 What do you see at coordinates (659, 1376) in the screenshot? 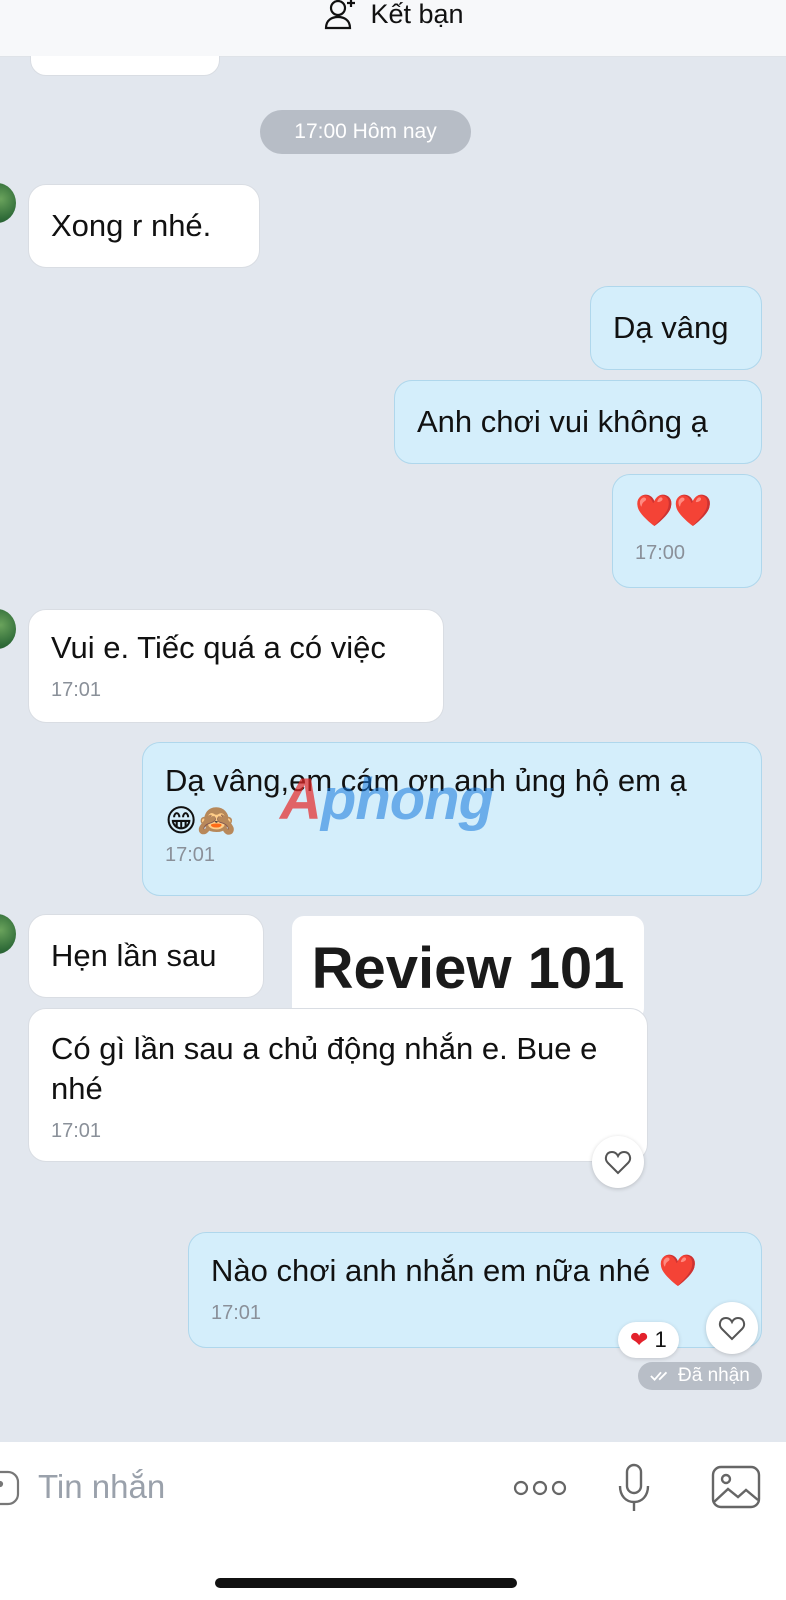
I see `double-check-icon` at bounding box center [659, 1376].